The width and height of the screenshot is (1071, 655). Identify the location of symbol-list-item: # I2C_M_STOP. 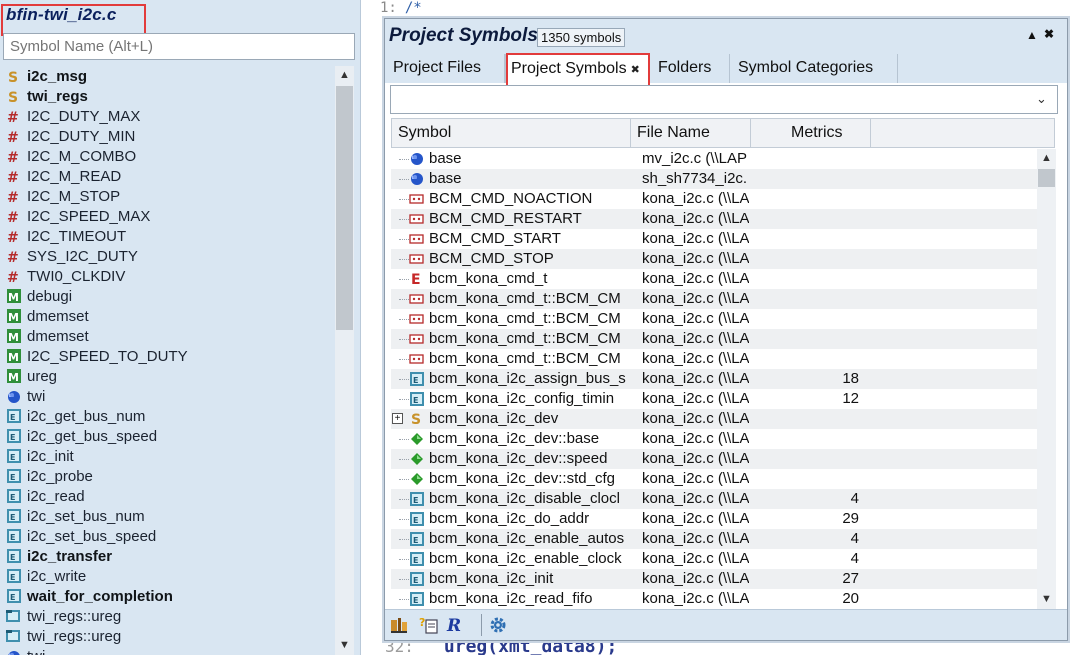
(166, 196).